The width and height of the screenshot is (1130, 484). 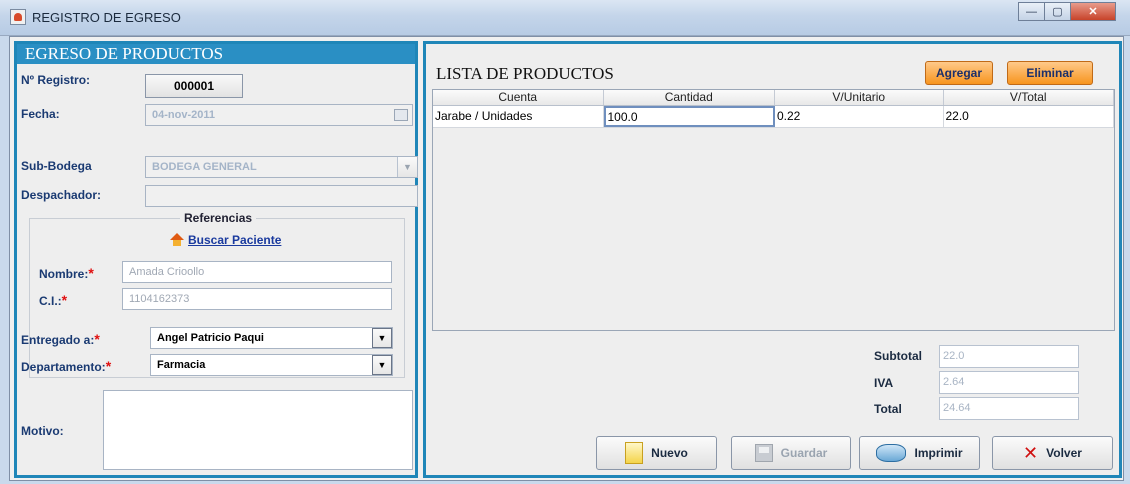 I want to click on window-controls: — ▢ ✕, so click(x=1067, y=12).